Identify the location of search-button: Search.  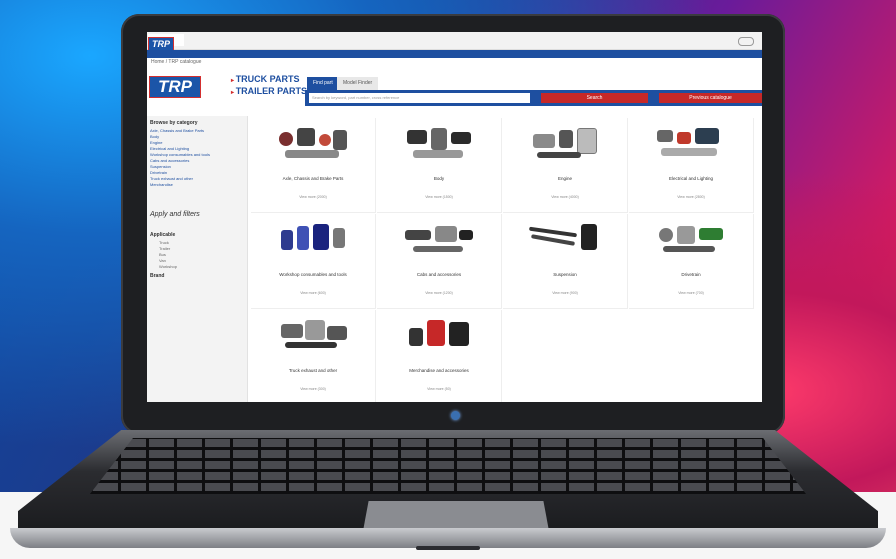
(594, 98).